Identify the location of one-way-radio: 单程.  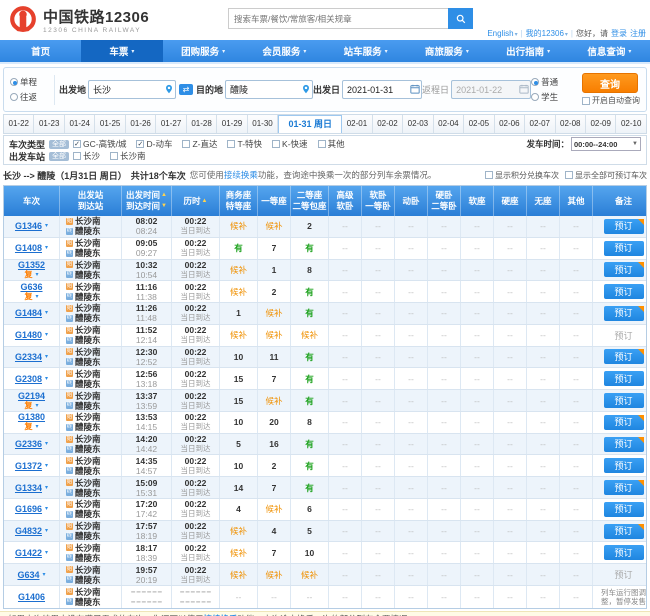
(30, 82).